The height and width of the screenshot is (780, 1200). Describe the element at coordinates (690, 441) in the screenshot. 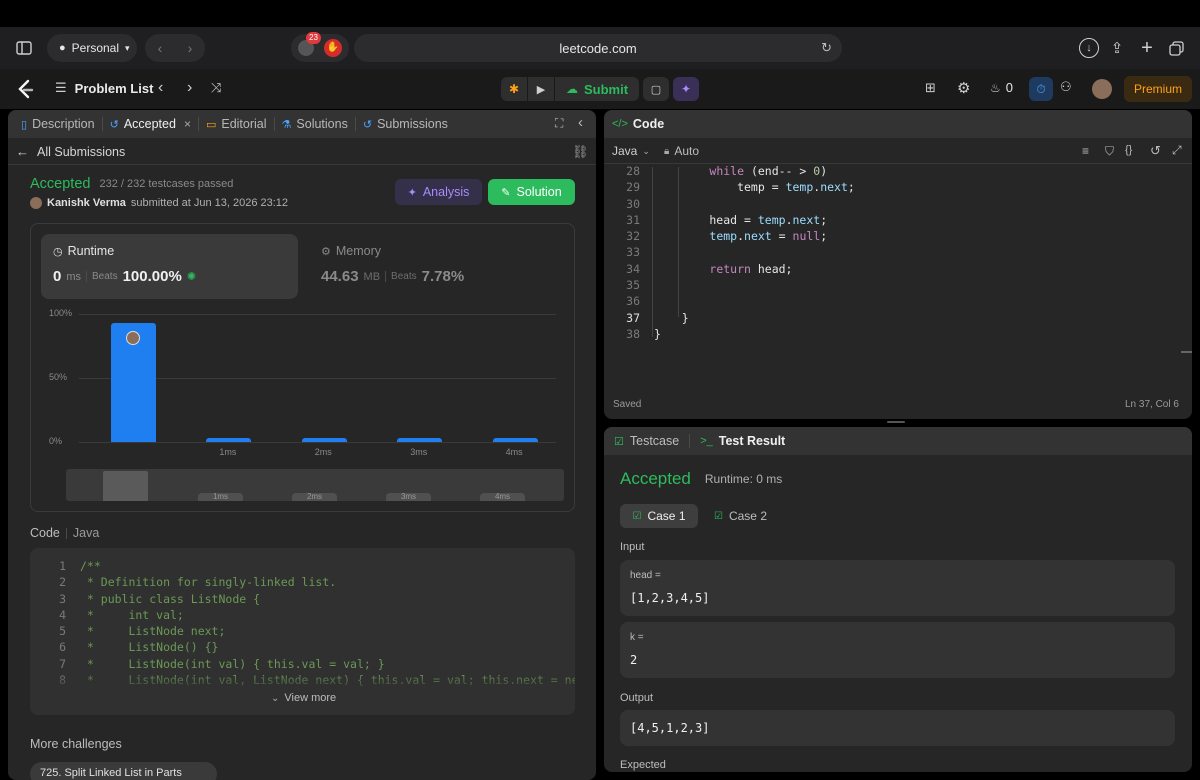

I see `tab-divider` at that location.